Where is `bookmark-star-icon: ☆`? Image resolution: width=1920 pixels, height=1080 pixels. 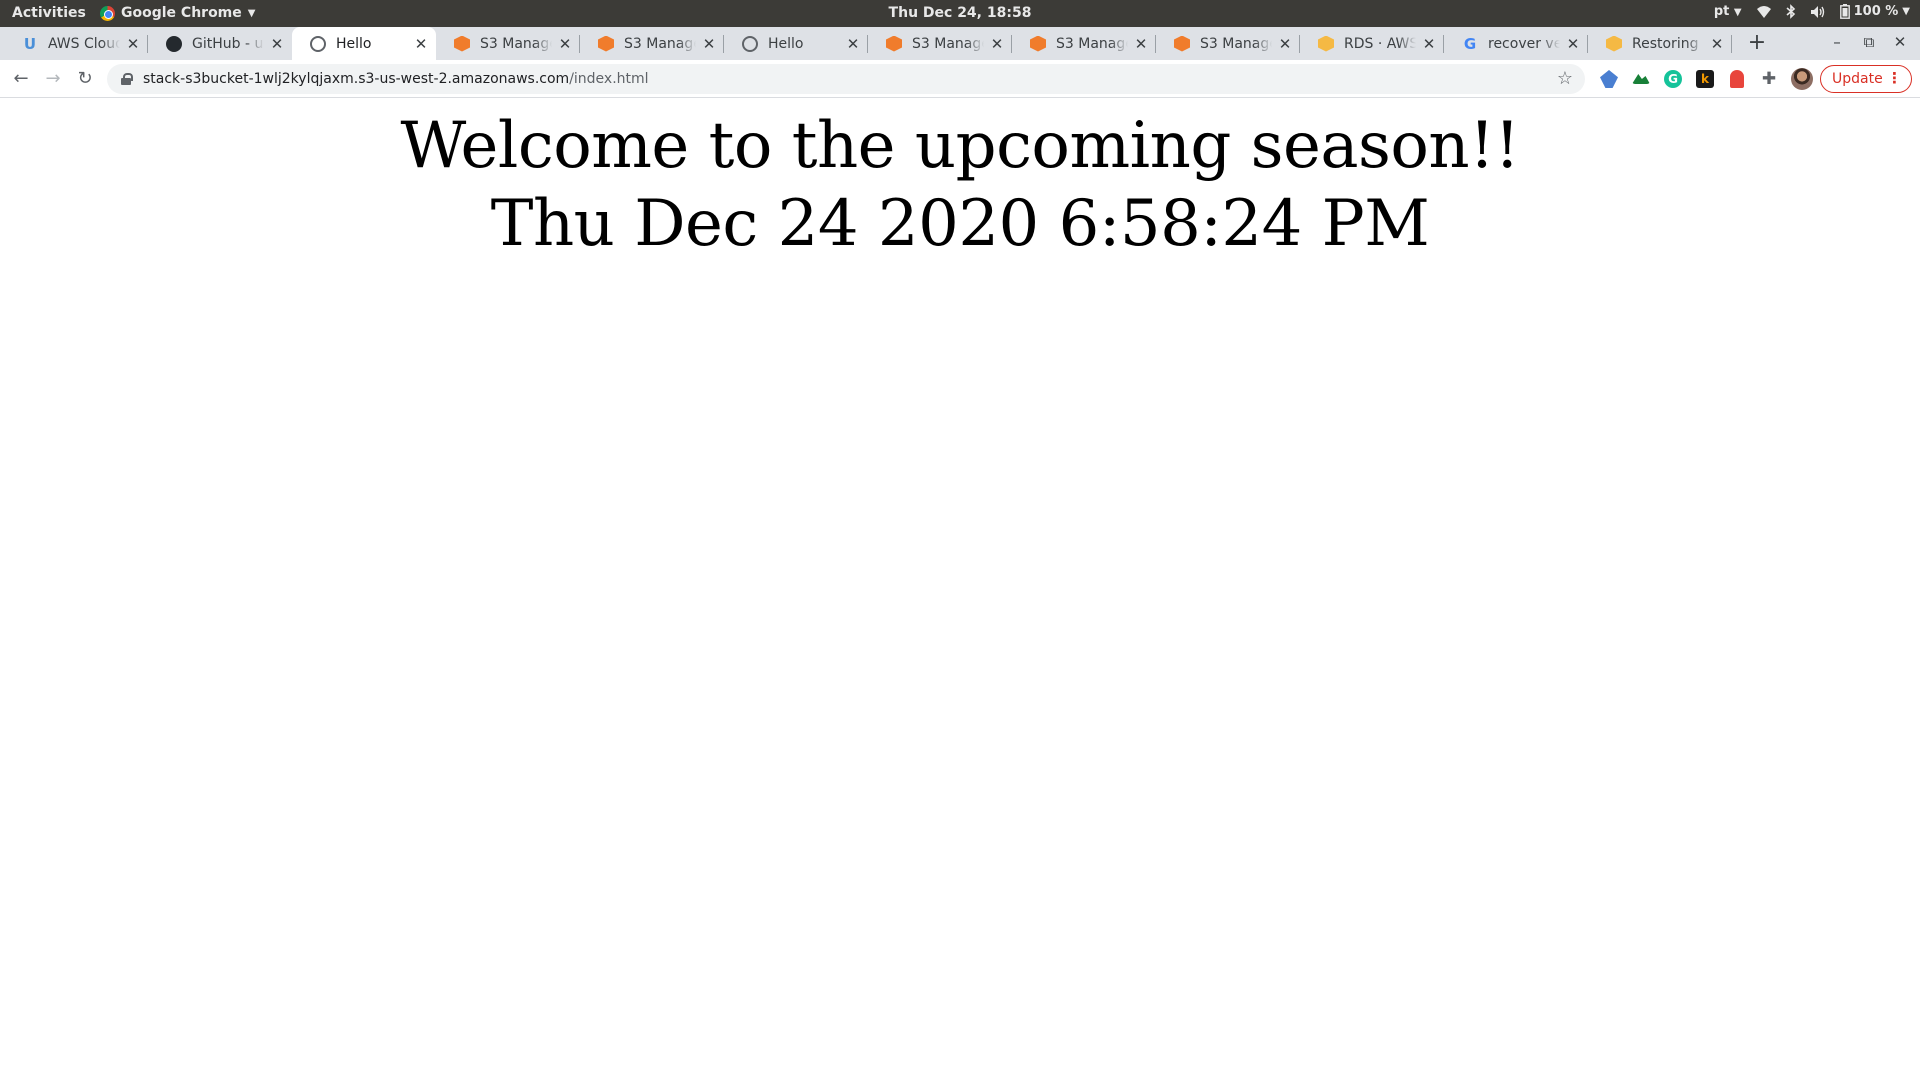
bookmark-star-icon: ☆ is located at coordinates (1565, 78).